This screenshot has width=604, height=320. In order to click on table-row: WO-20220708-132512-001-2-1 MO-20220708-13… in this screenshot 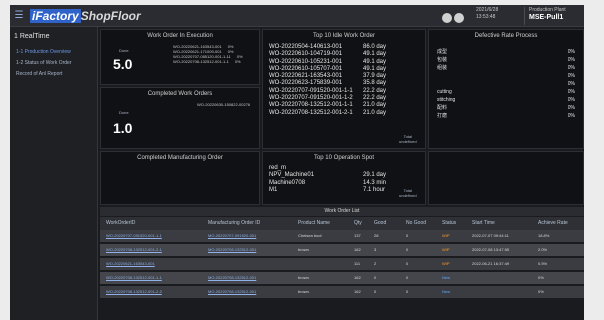, I will do `click(342, 251)`.